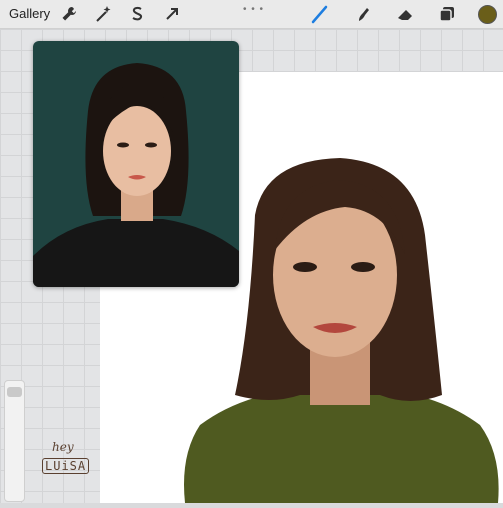 Image resolution: width=503 pixels, height=508 pixels. I want to click on magic-wand-icon, so click(103, 14).